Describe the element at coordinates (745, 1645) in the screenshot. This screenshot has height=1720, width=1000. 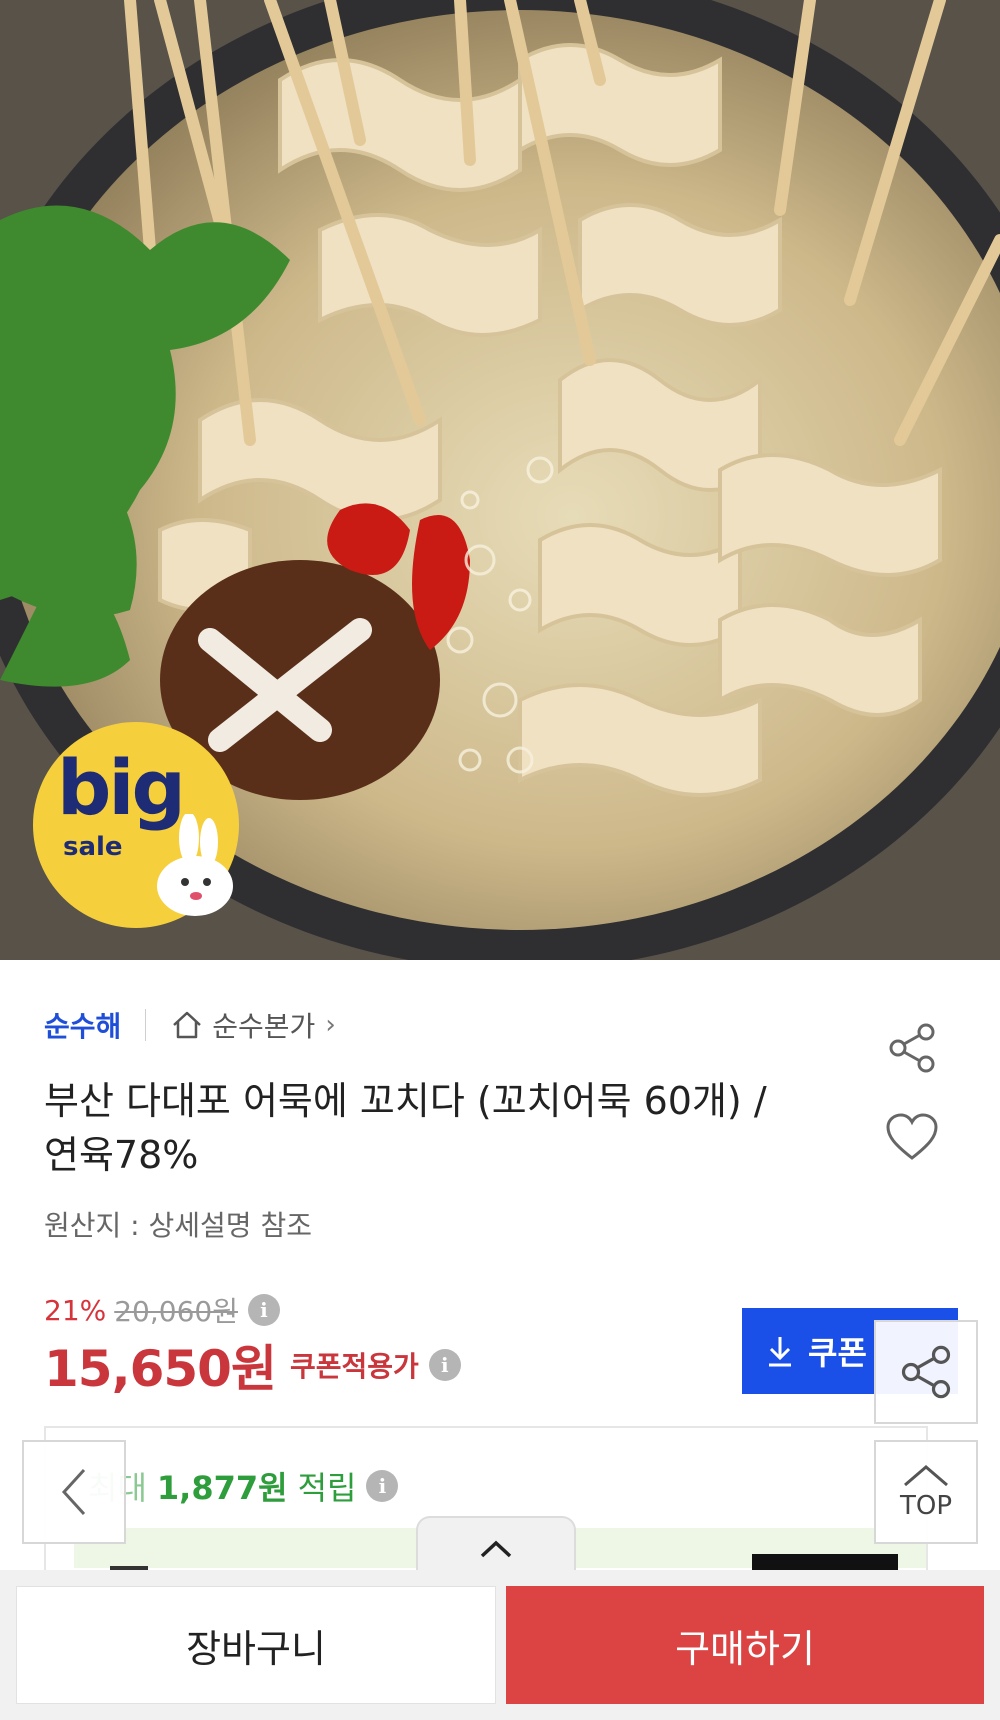
I see `buy-now-button: 구매하기` at that location.